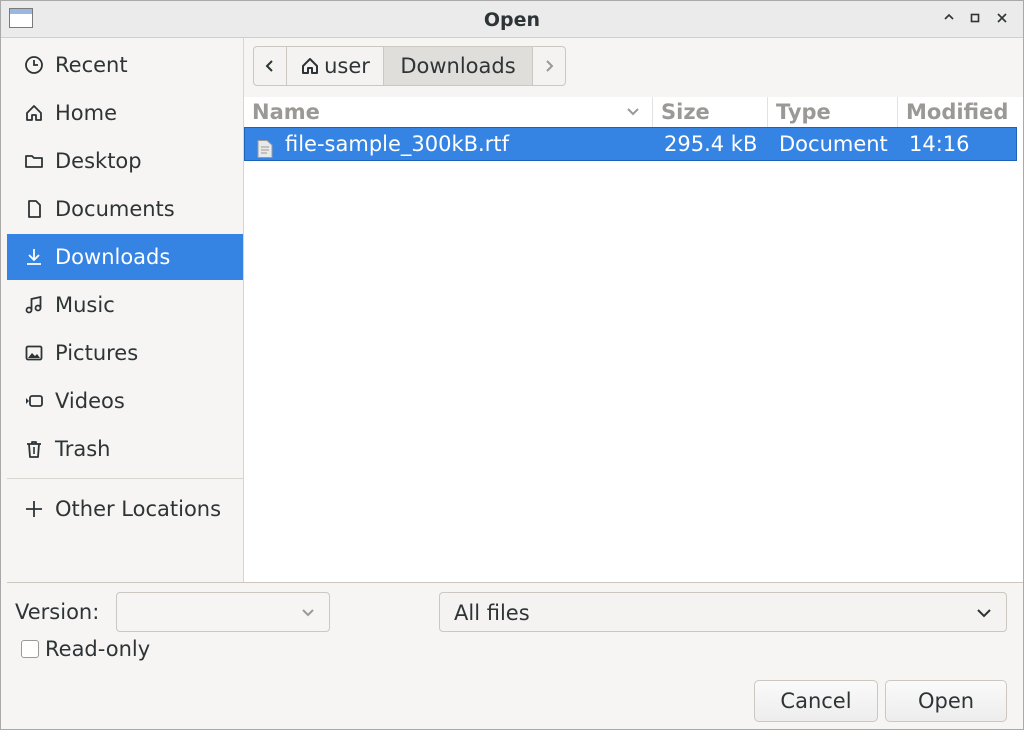  Describe the element at coordinates (98, 161) in the screenshot. I see `sidebar-item-label: Desktop` at that location.